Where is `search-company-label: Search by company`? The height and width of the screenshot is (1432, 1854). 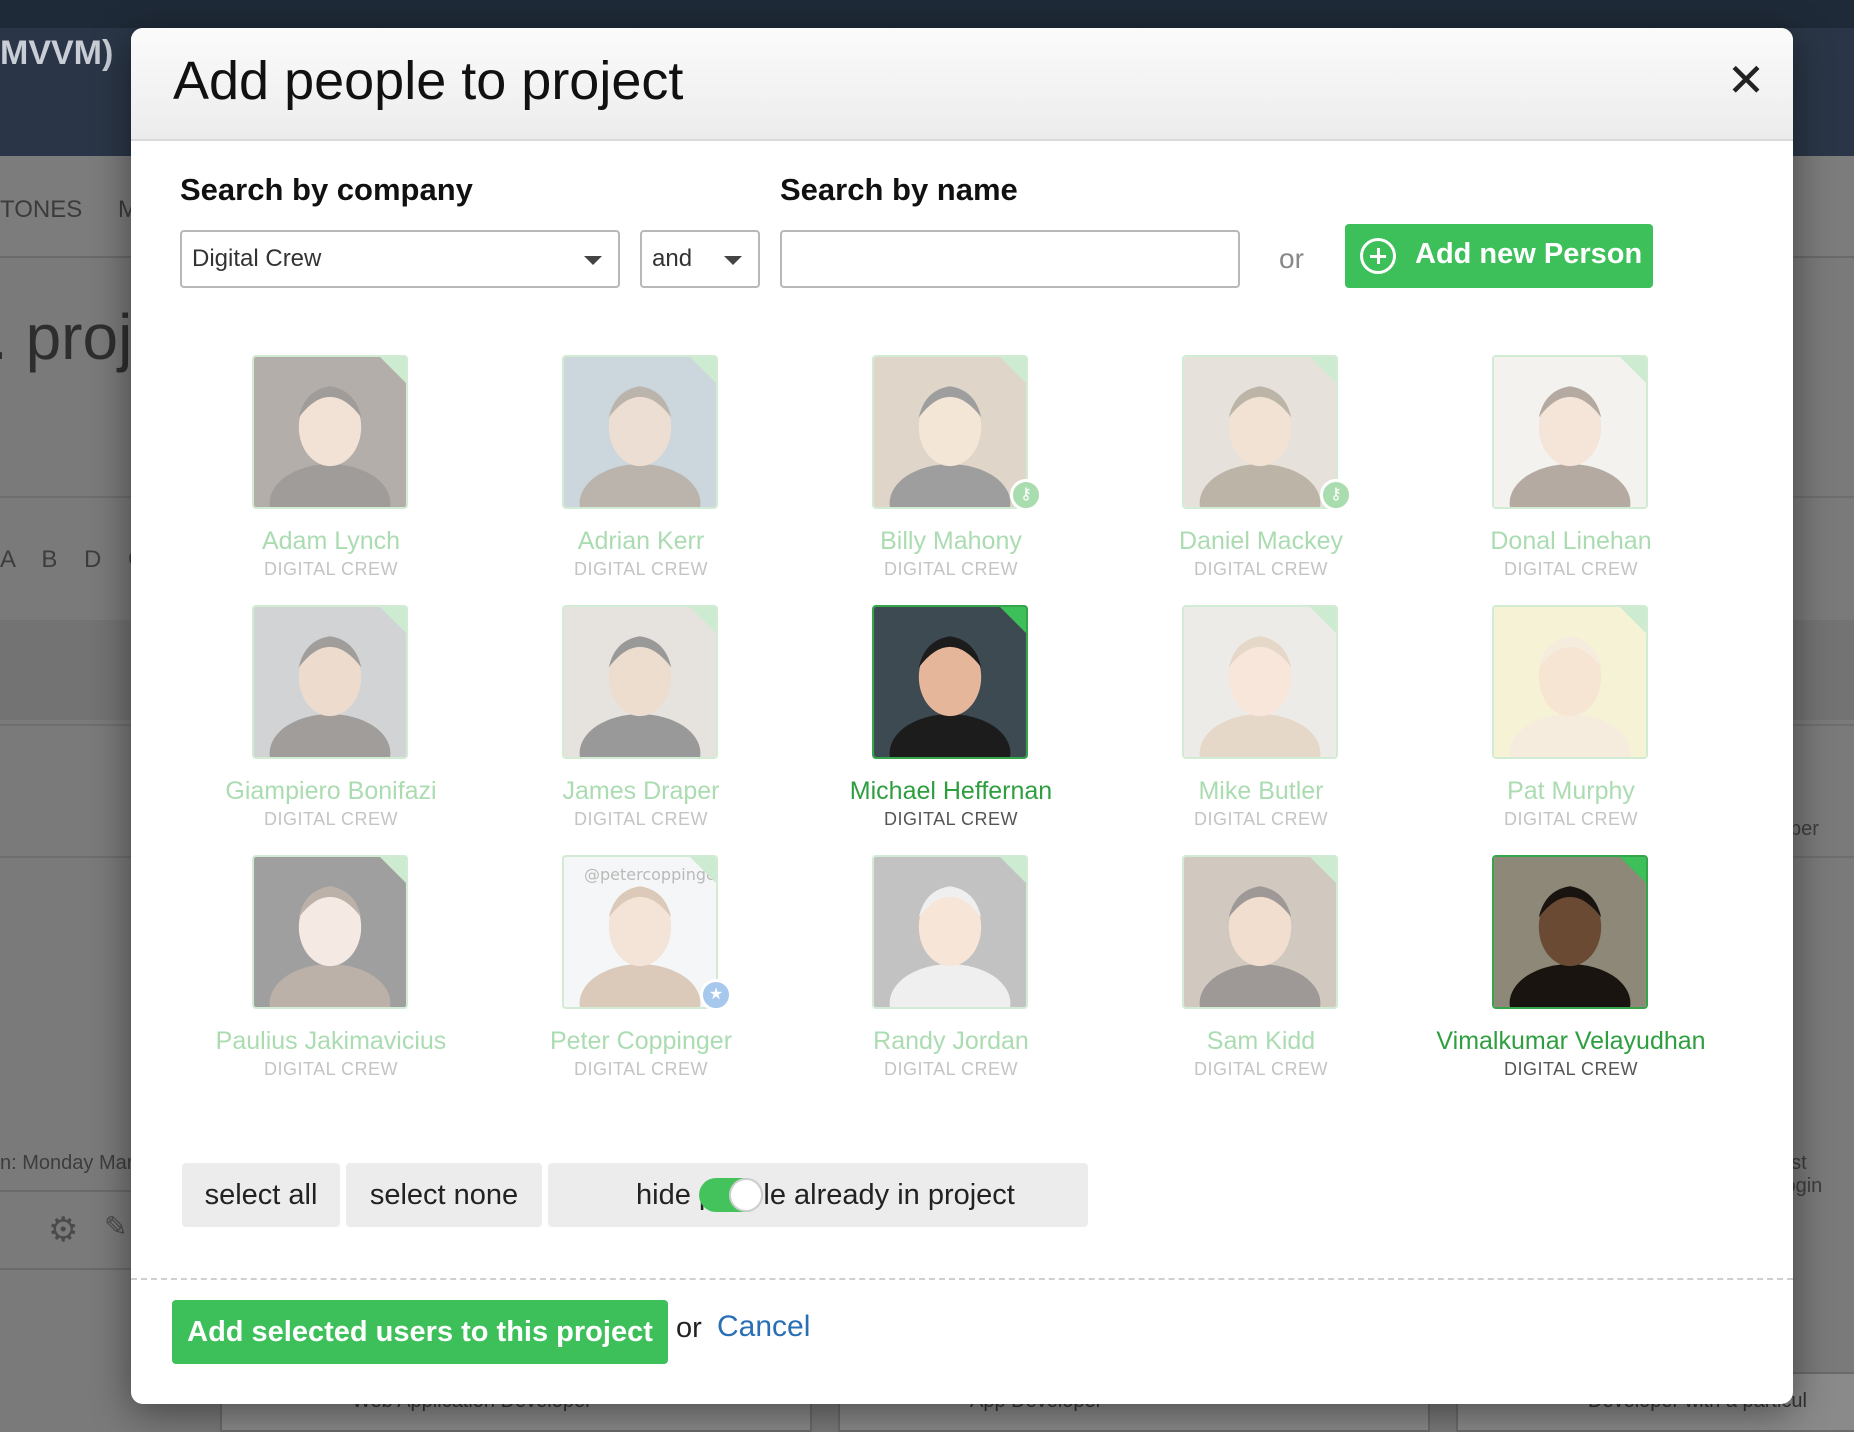
search-company-label: Search by company is located at coordinates (326, 189).